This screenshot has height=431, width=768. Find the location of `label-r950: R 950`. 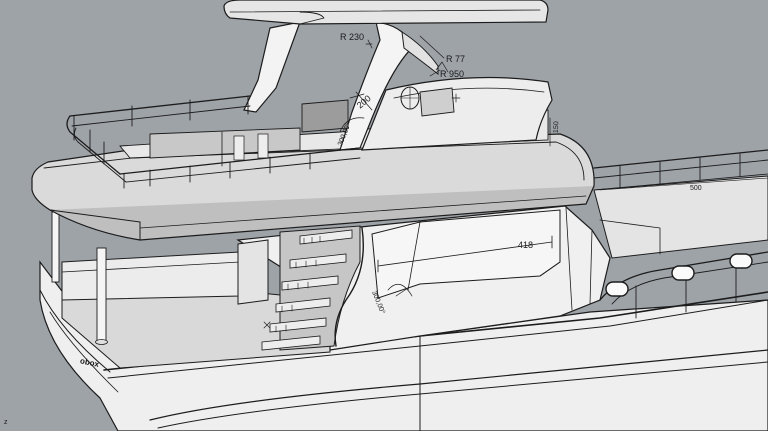

label-r950: R 950 is located at coordinates (452, 74).